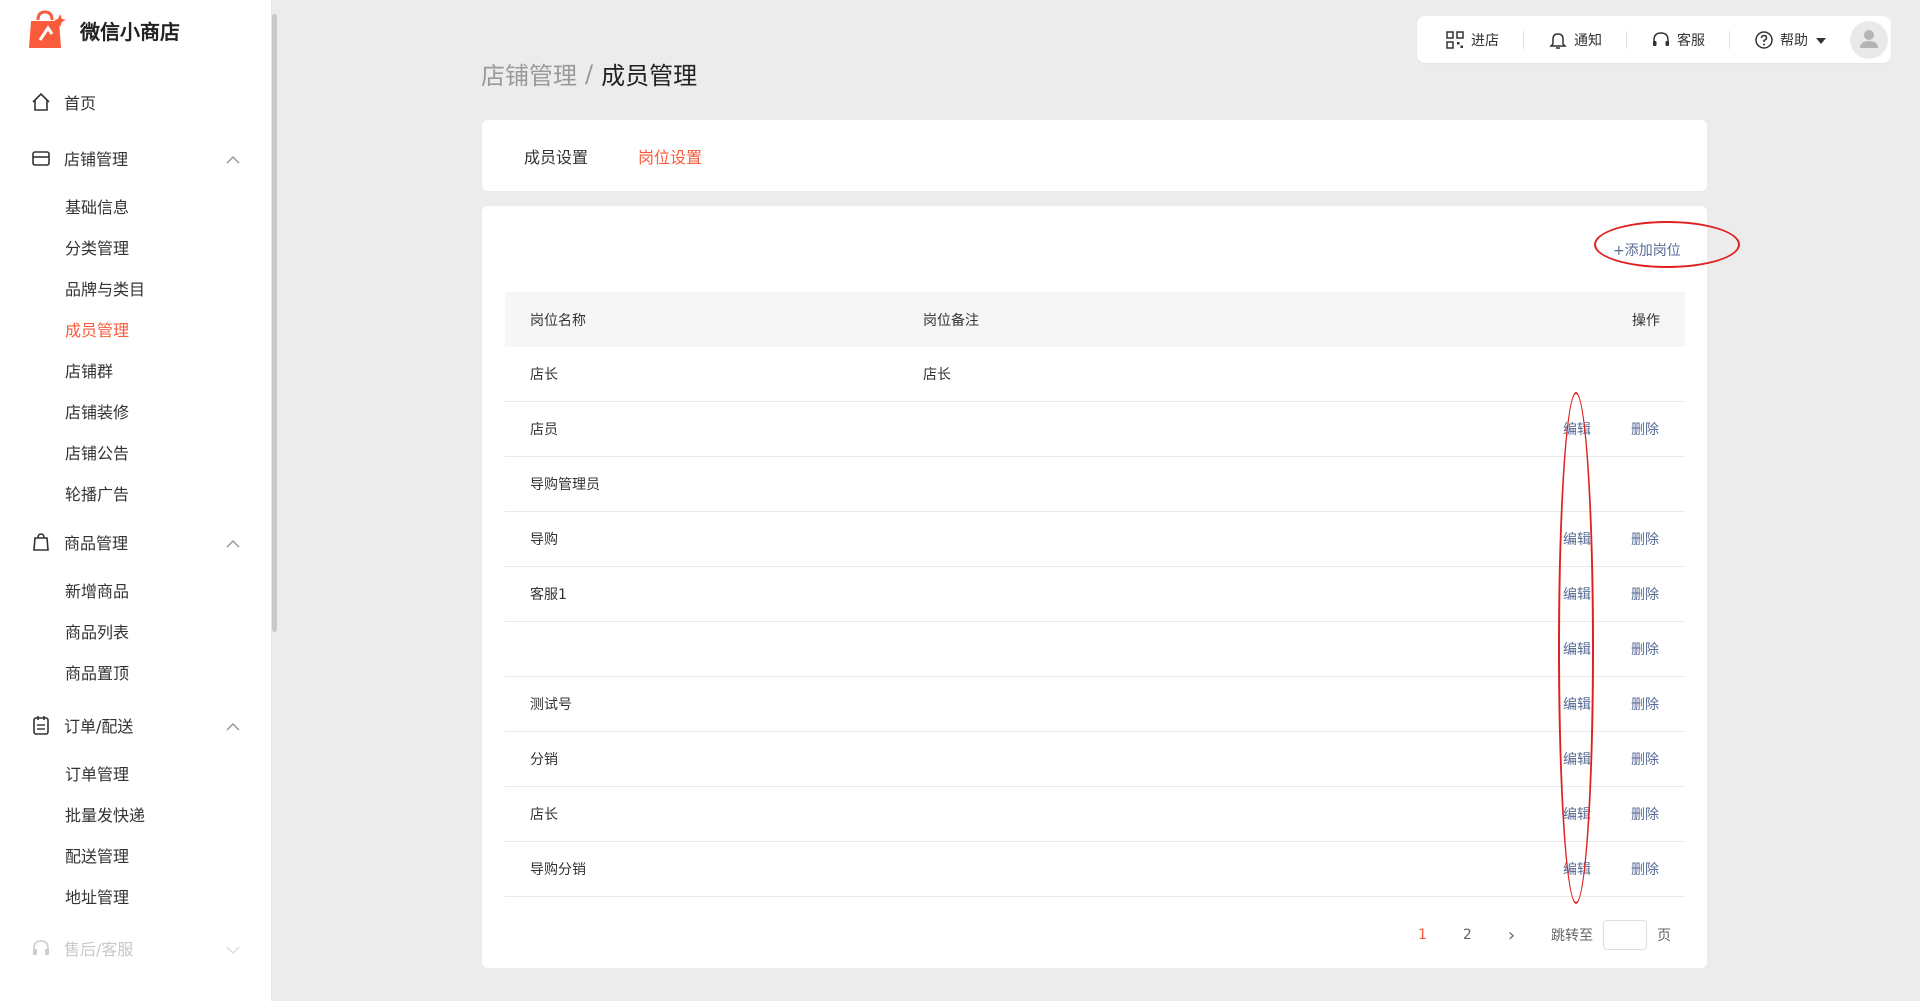  I want to click on avatar, so click(1869, 39).